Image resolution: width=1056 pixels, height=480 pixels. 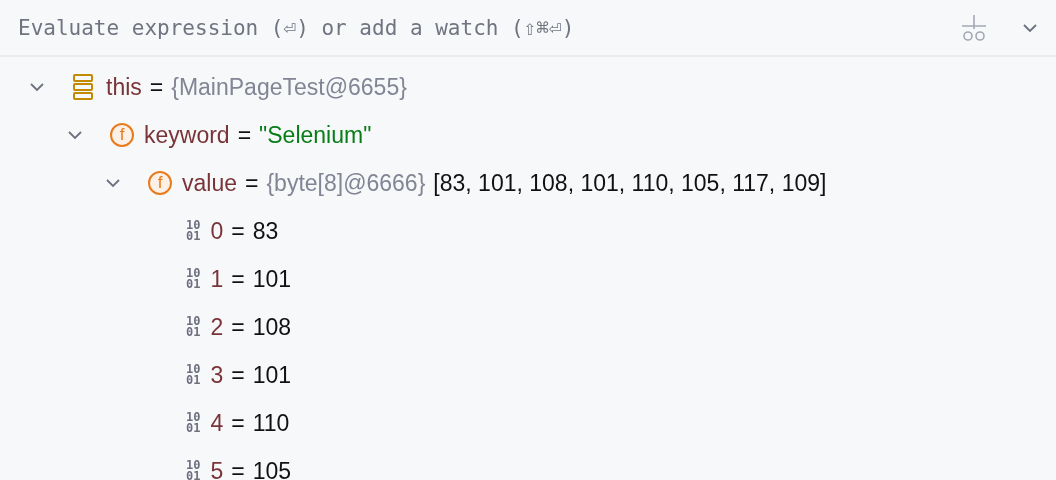 What do you see at coordinates (265, 231) in the screenshot?
I see `variable-value: 83` at bounding box center [265, 231].